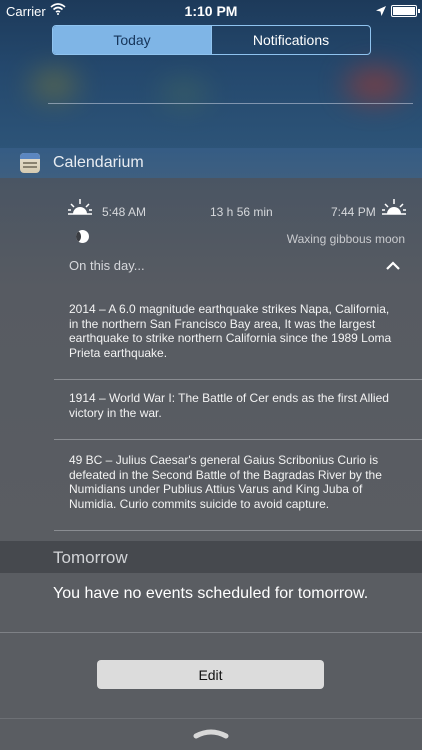 Image resolution: width=422 pixels, height=750 pixels. What do you see at coordinates (241, 212) in the screenshot?
I see `day-length: 13 h 56 min` at bounding box center [241, 212].